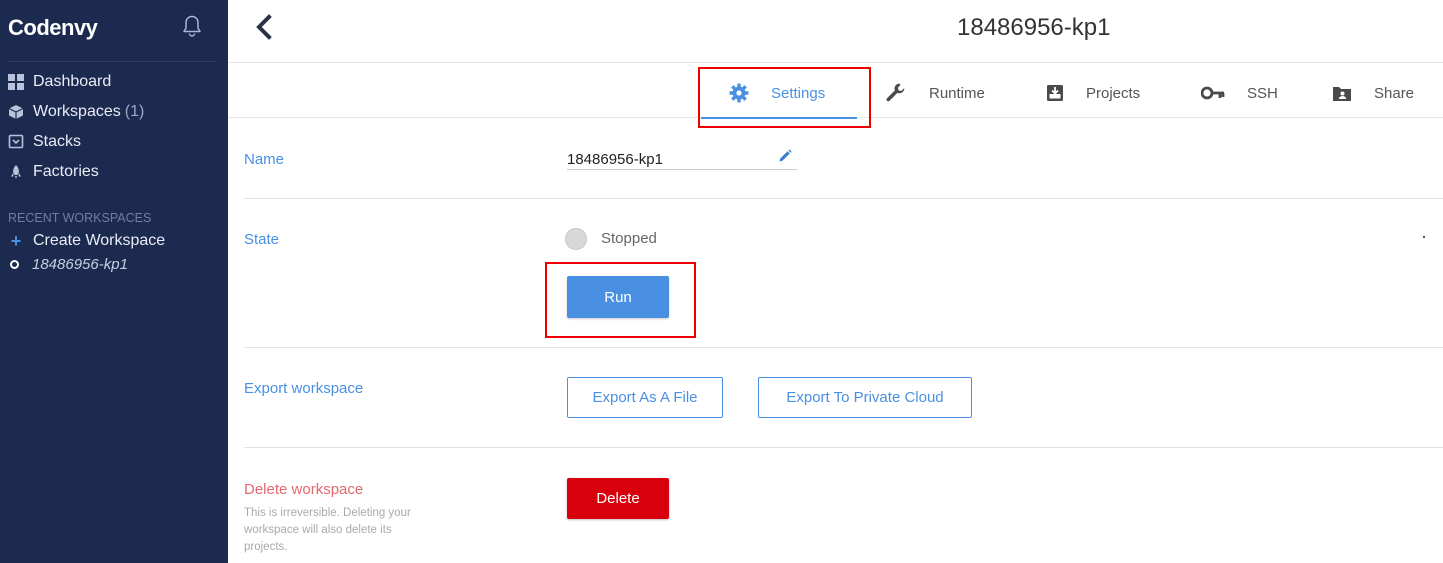 The height and width of the screenshot is (563, 1443). Describe the element at coordinates (1055, 93) in the screenshot. I see `download-box-icon` at that location.